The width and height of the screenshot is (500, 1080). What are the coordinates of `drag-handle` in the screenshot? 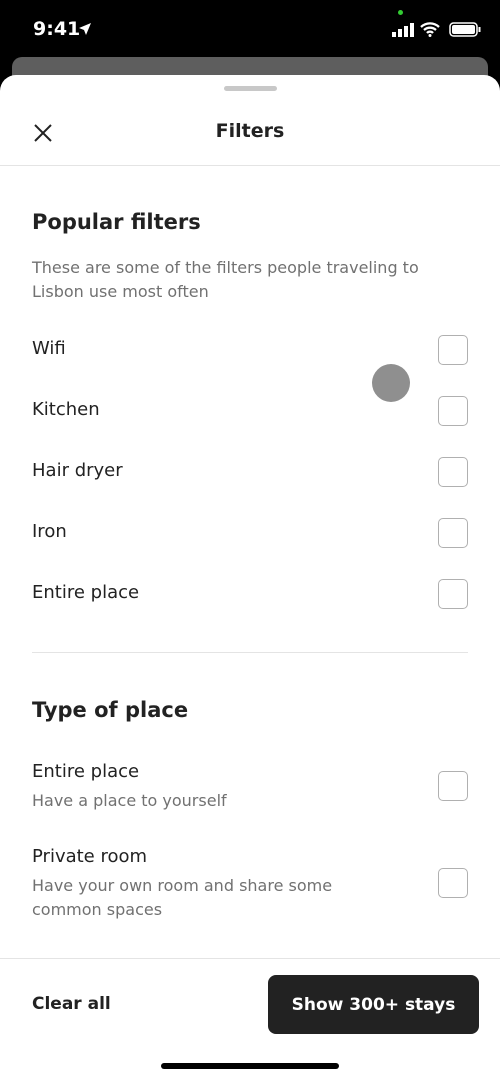 It's located at (250, 88).